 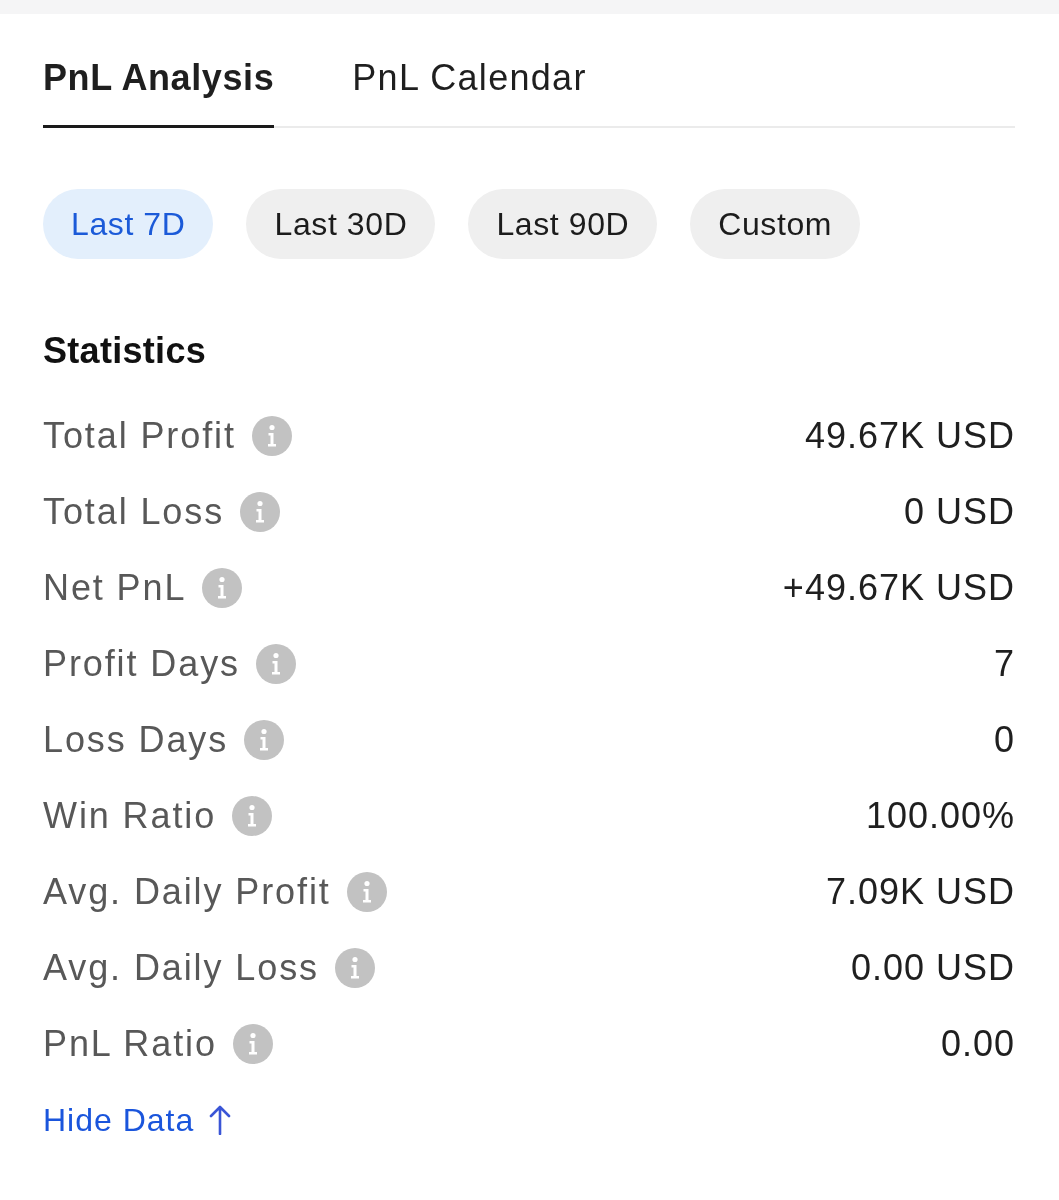 I want to click on stat-value: 100.00%, so click(x=940, y=816).